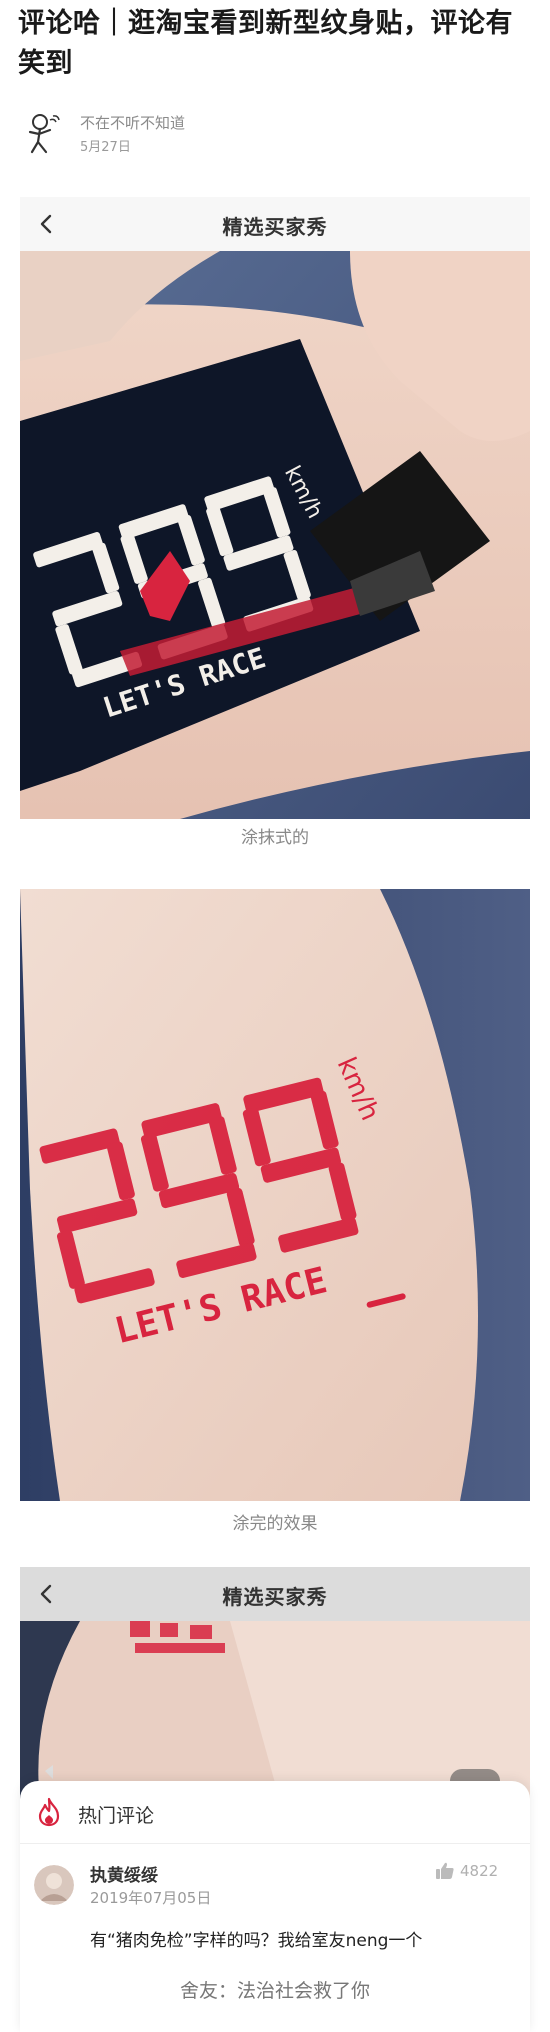  I want to click on photo-caption: 涂完的效果, so click(275, 1524).